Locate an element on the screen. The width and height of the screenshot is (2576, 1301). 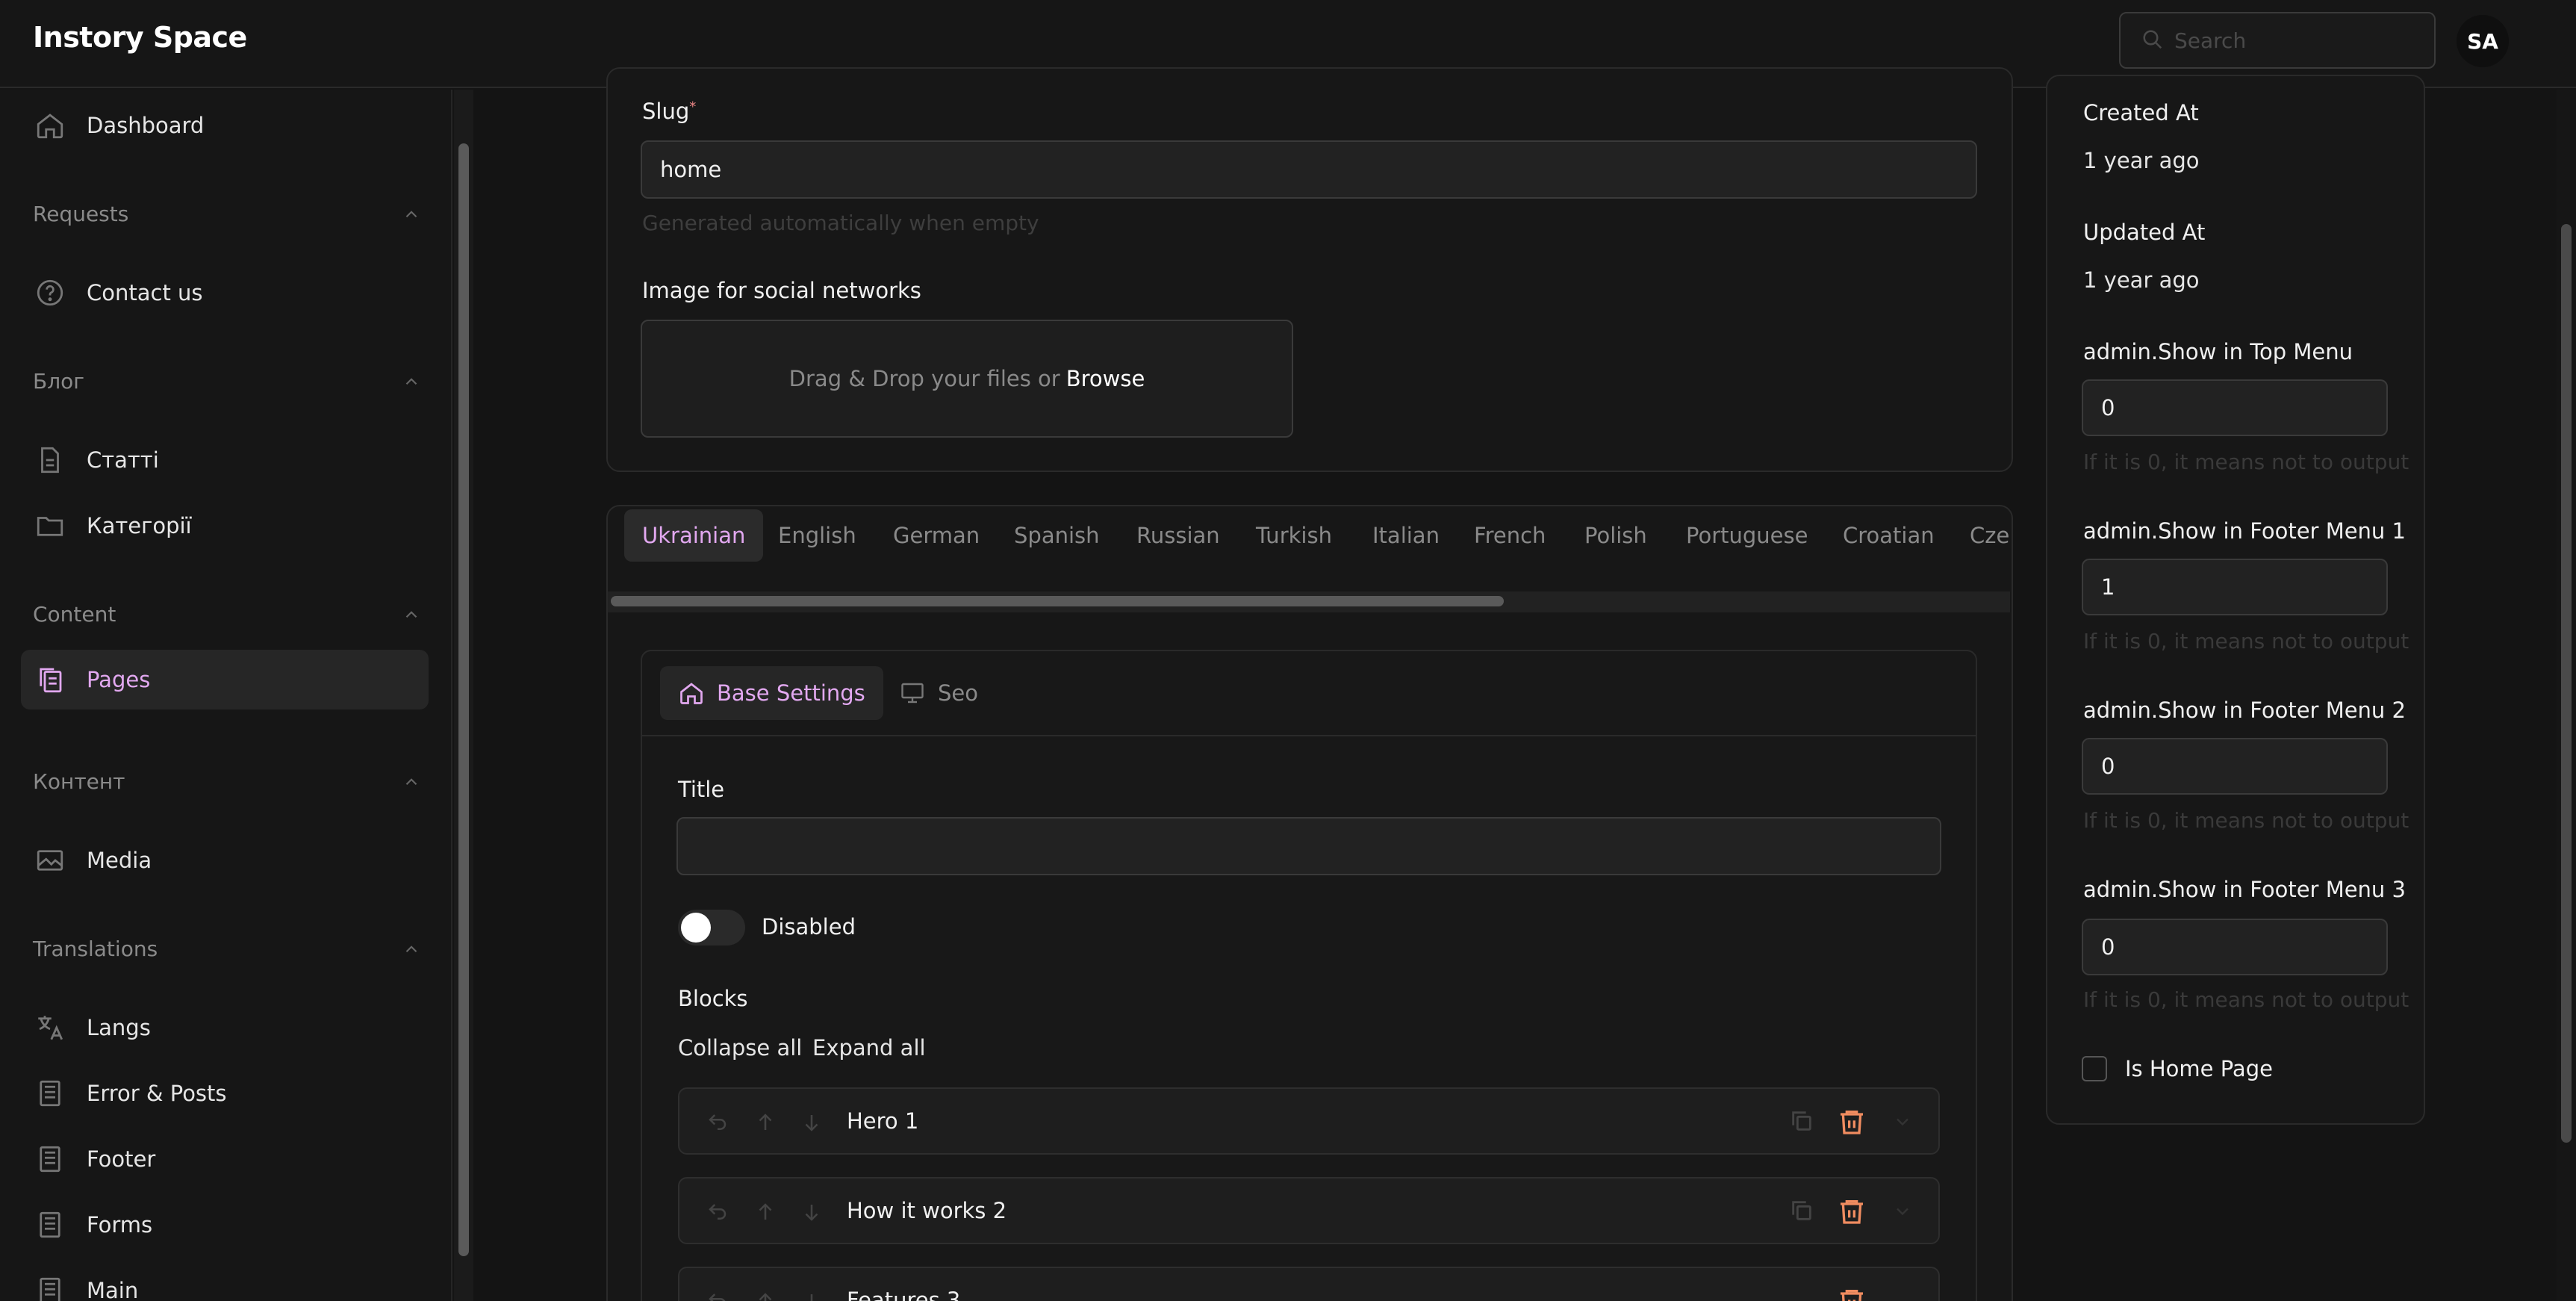
slug-label: Slug* is located at coordinates (669, 111).